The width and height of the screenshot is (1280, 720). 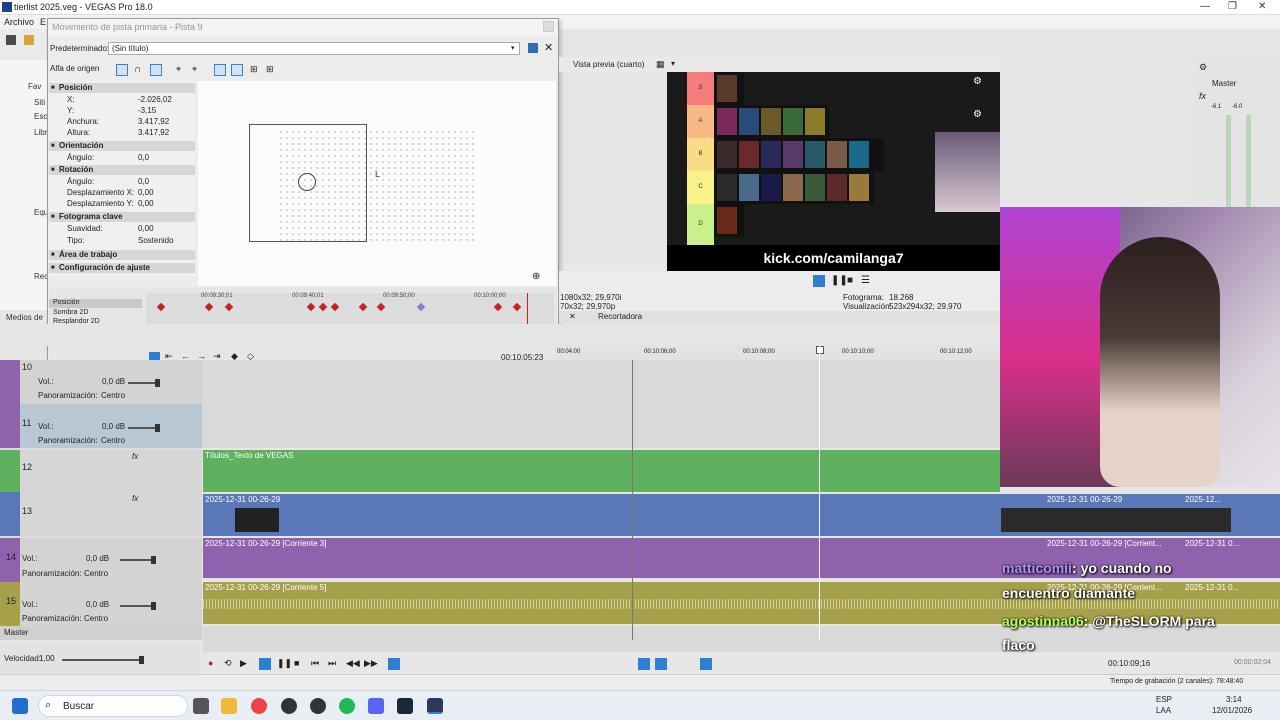 I want to click on zoom-icon: ⊕, so click(x=536, y=276).